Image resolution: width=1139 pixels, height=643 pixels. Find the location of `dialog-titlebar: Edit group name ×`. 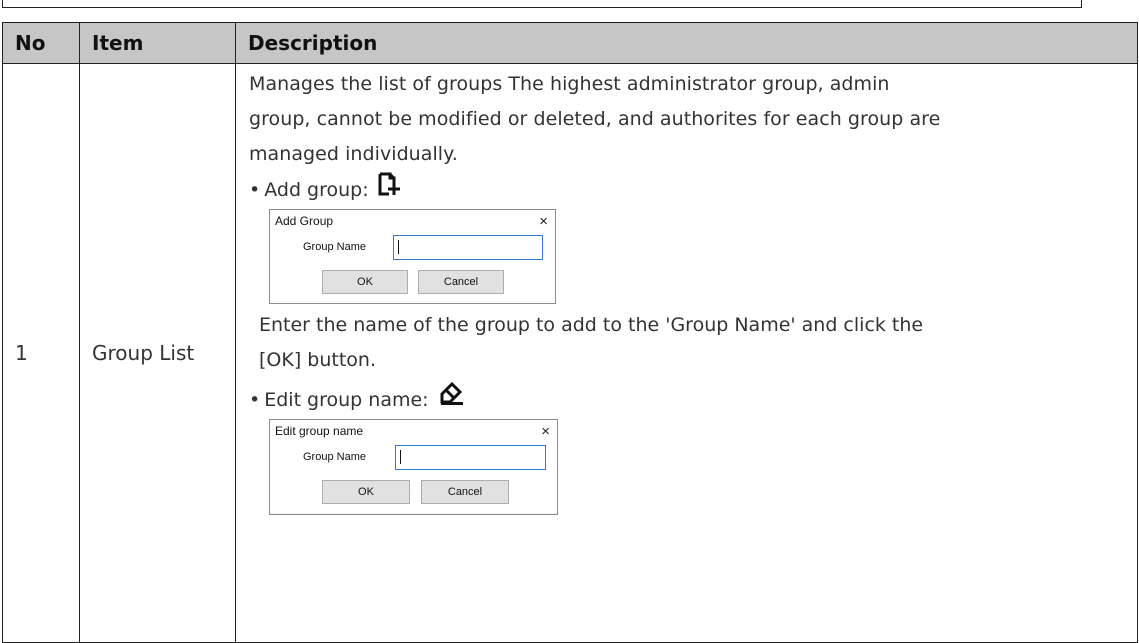

dialog-titlebar: Edit group name × is located at coordinates (413, 431).